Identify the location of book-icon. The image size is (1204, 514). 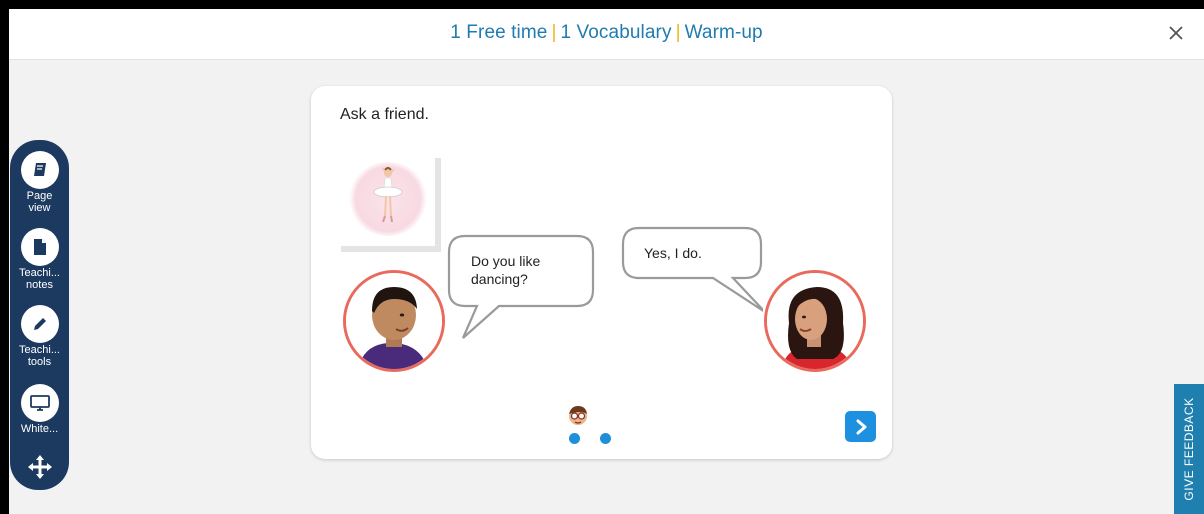
(39, 170).